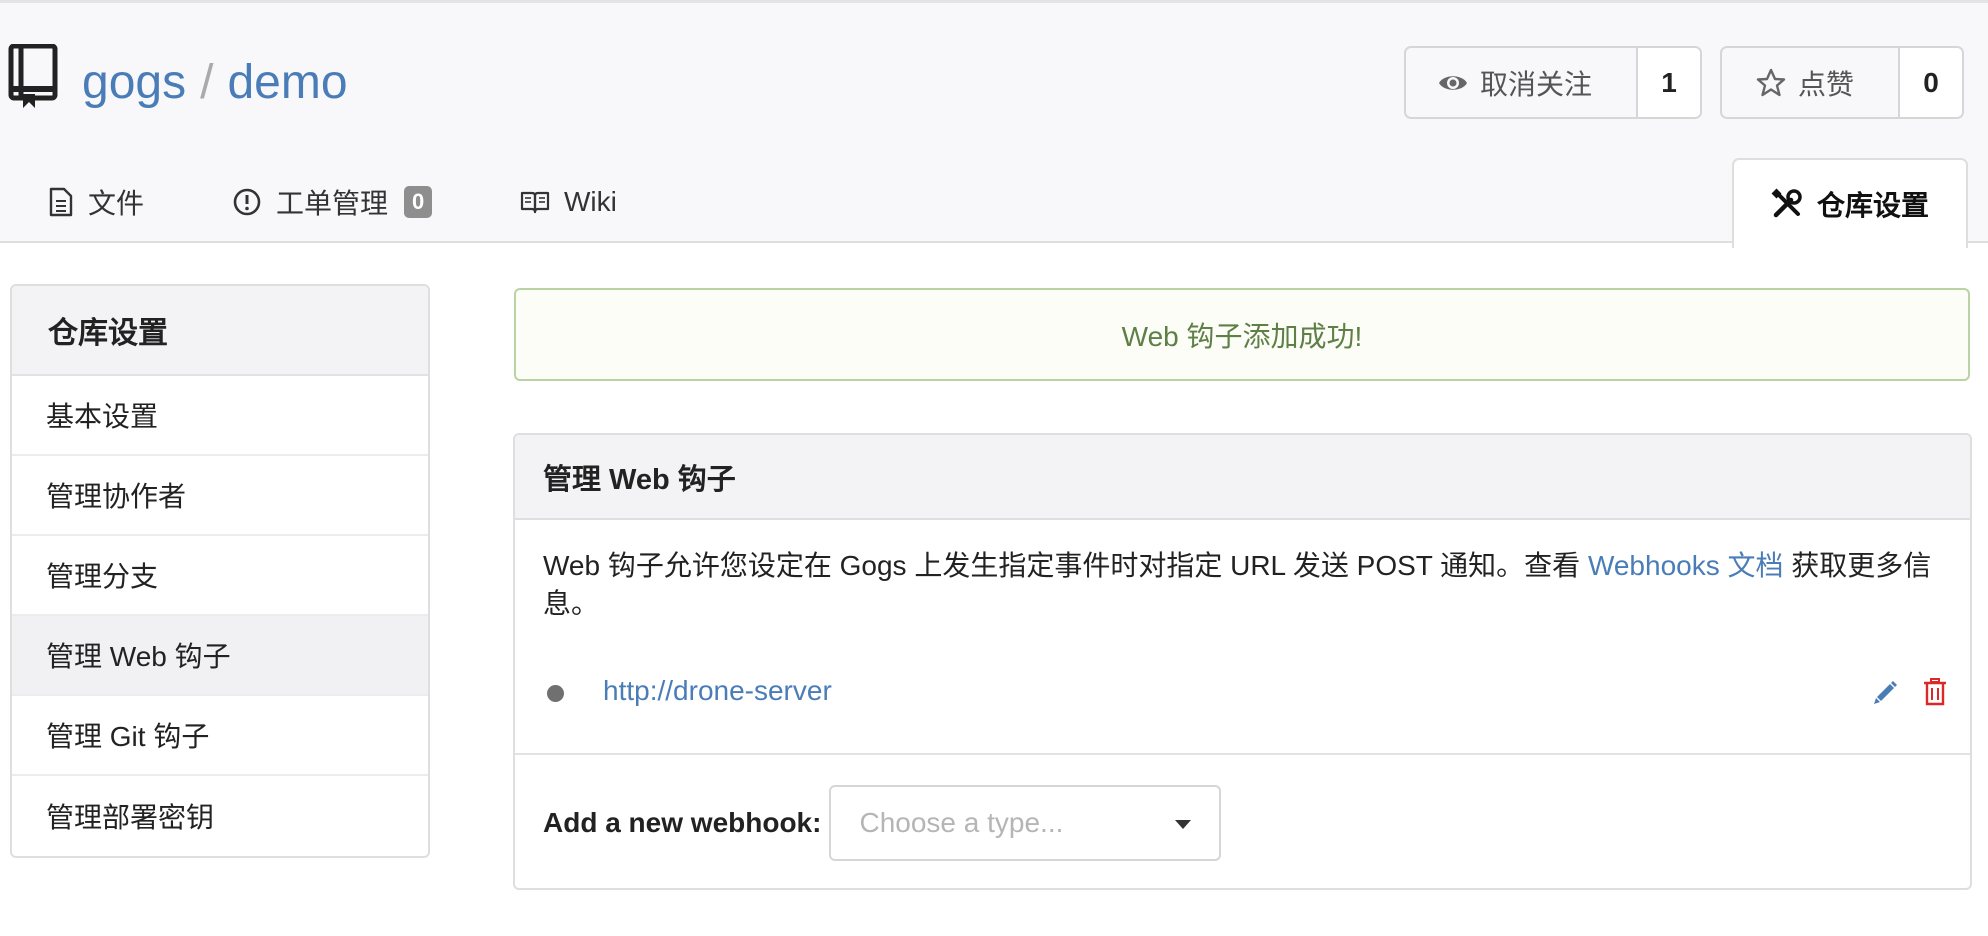  Describe the element at coordinates (1183, 824) in the screenshot. I see `caret-down-icon` at that location.